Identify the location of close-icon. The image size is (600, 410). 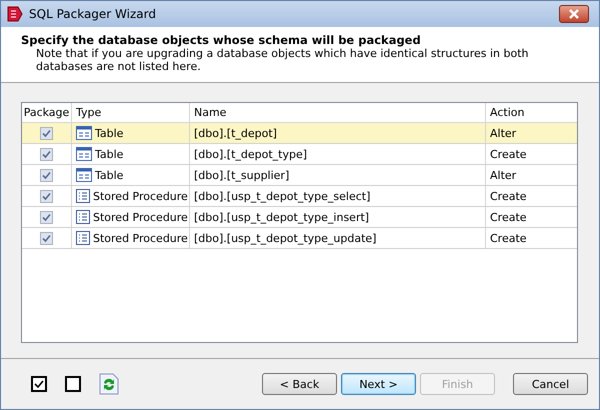
(574, 14).